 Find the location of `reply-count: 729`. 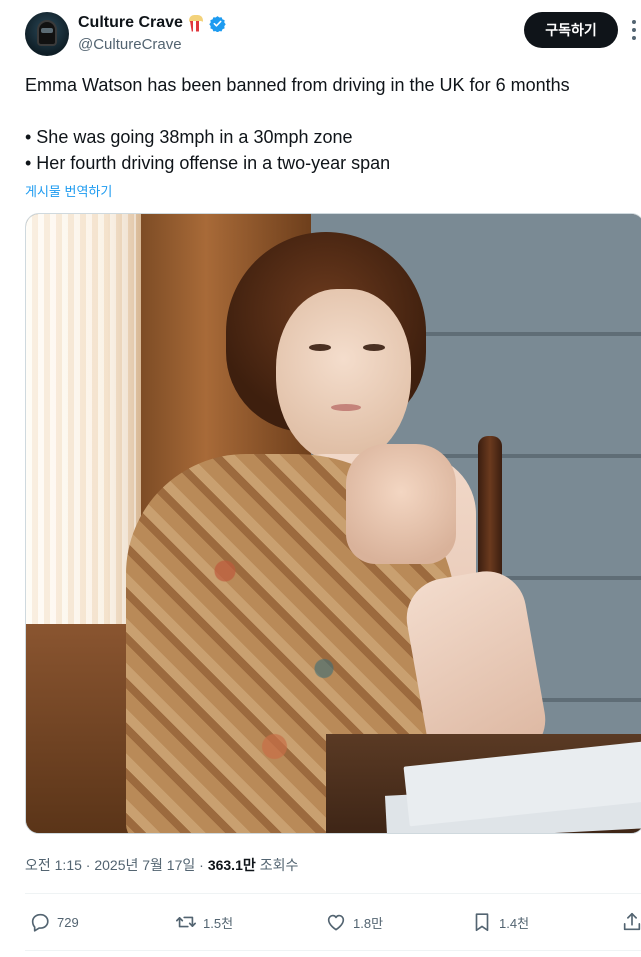

reply-count: 729 is located at coordinates (68, 922).